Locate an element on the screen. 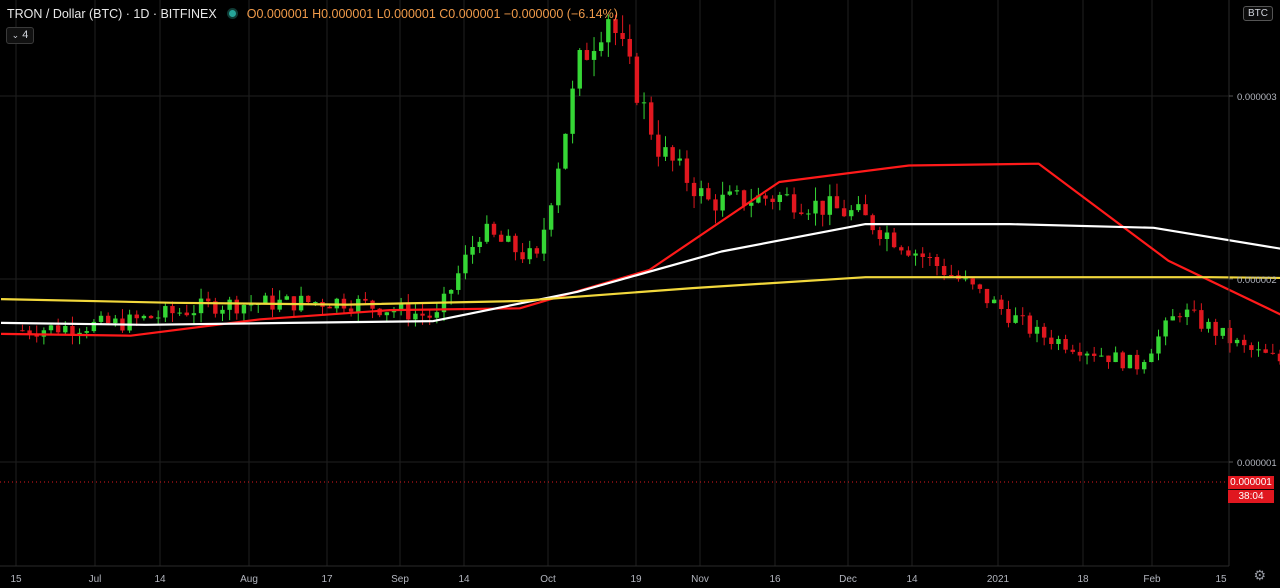 Image resolution: width=1280 pixels, height=588 pixels. price-tick-label: 0.000001 is located at coordinates (1257, 463).